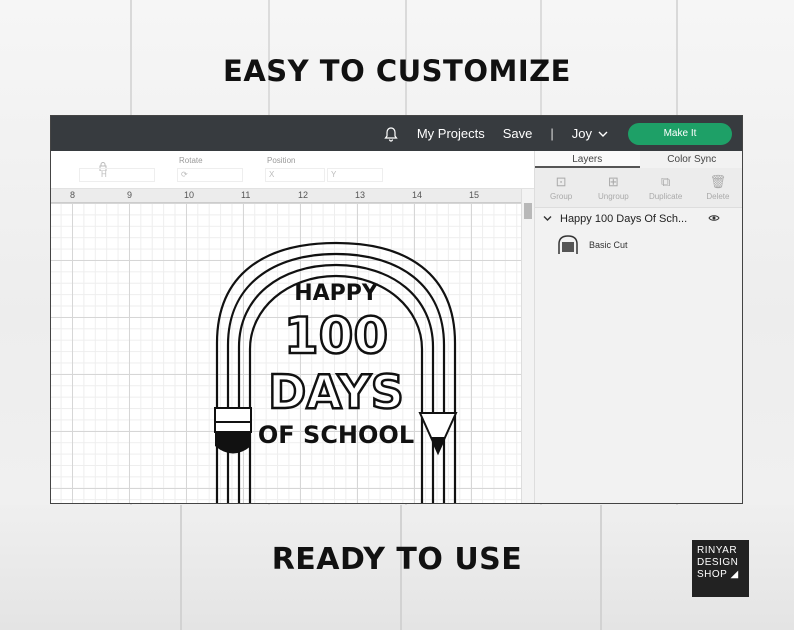 Image resolution: width=794 pixels, height=630 pixels. Describe the element at coordinates (286, 196) in the screenshot. I see `horizontal-ruler: 8 9 10 11 12 13 14 15` at that location.